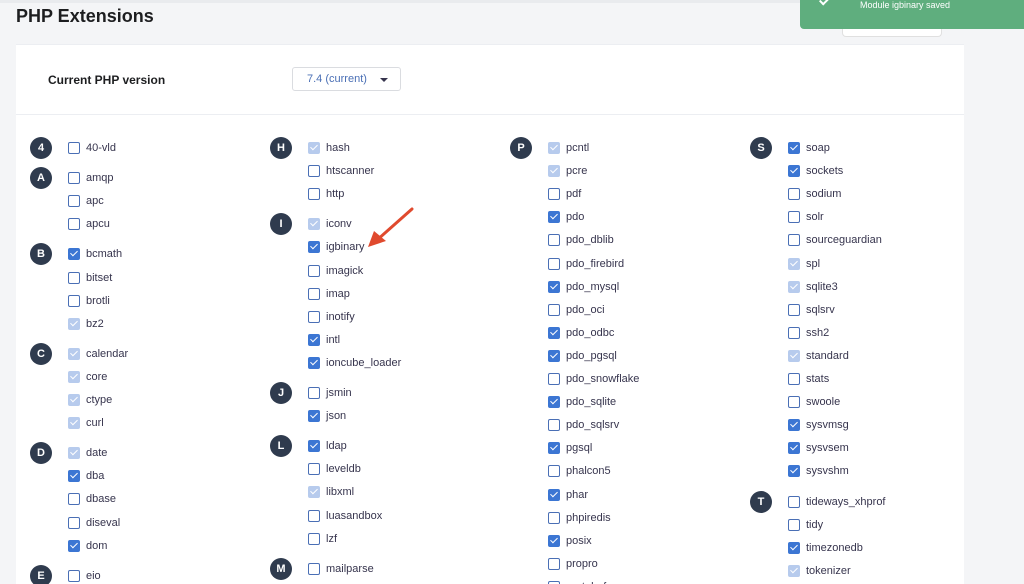 The width and height of the screenshot is (1024, 584). Describe the element at coordinates (86, 201) in the screenshot. I see `extension-apc: apc` at that location.